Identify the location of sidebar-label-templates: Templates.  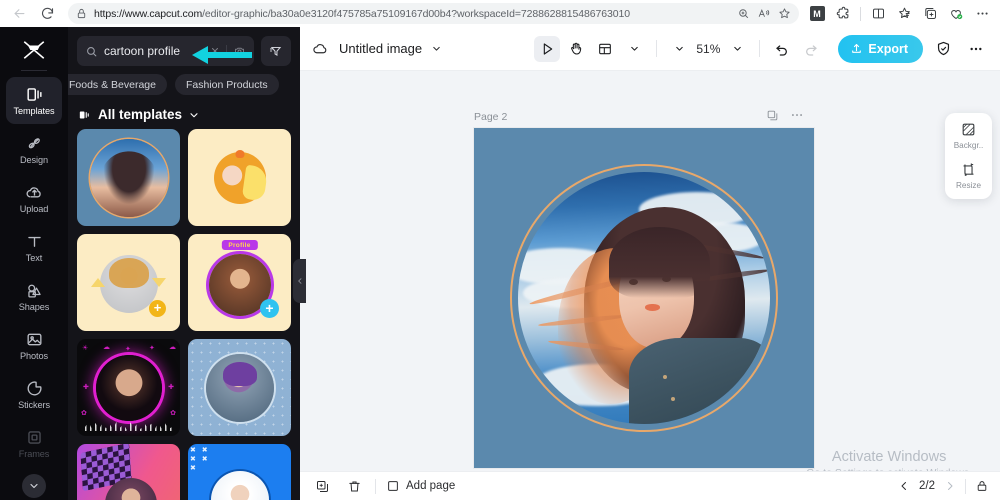
(34, 111).